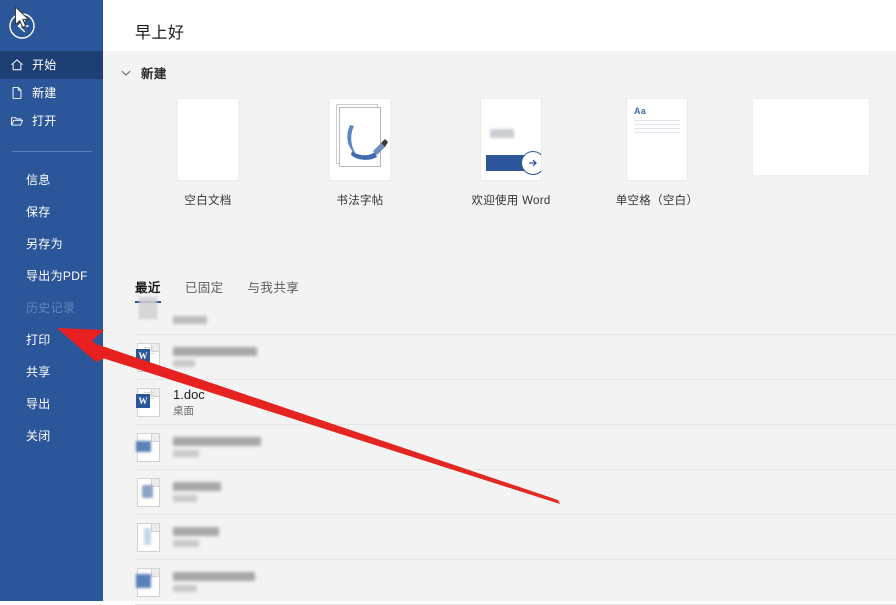  I want to click on sidebar-item-share: 共享, so click(51, 371).